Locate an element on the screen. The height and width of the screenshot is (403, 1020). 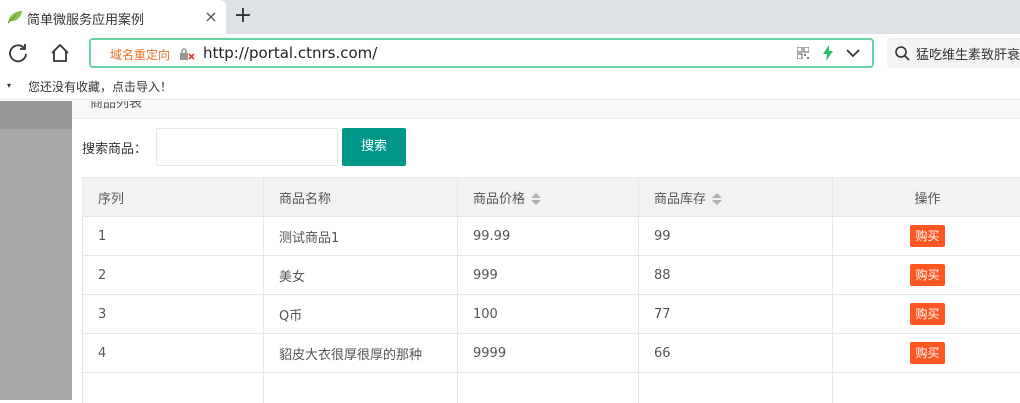
col-header-stock: 商品库存 is located at coordinates (736, 197).